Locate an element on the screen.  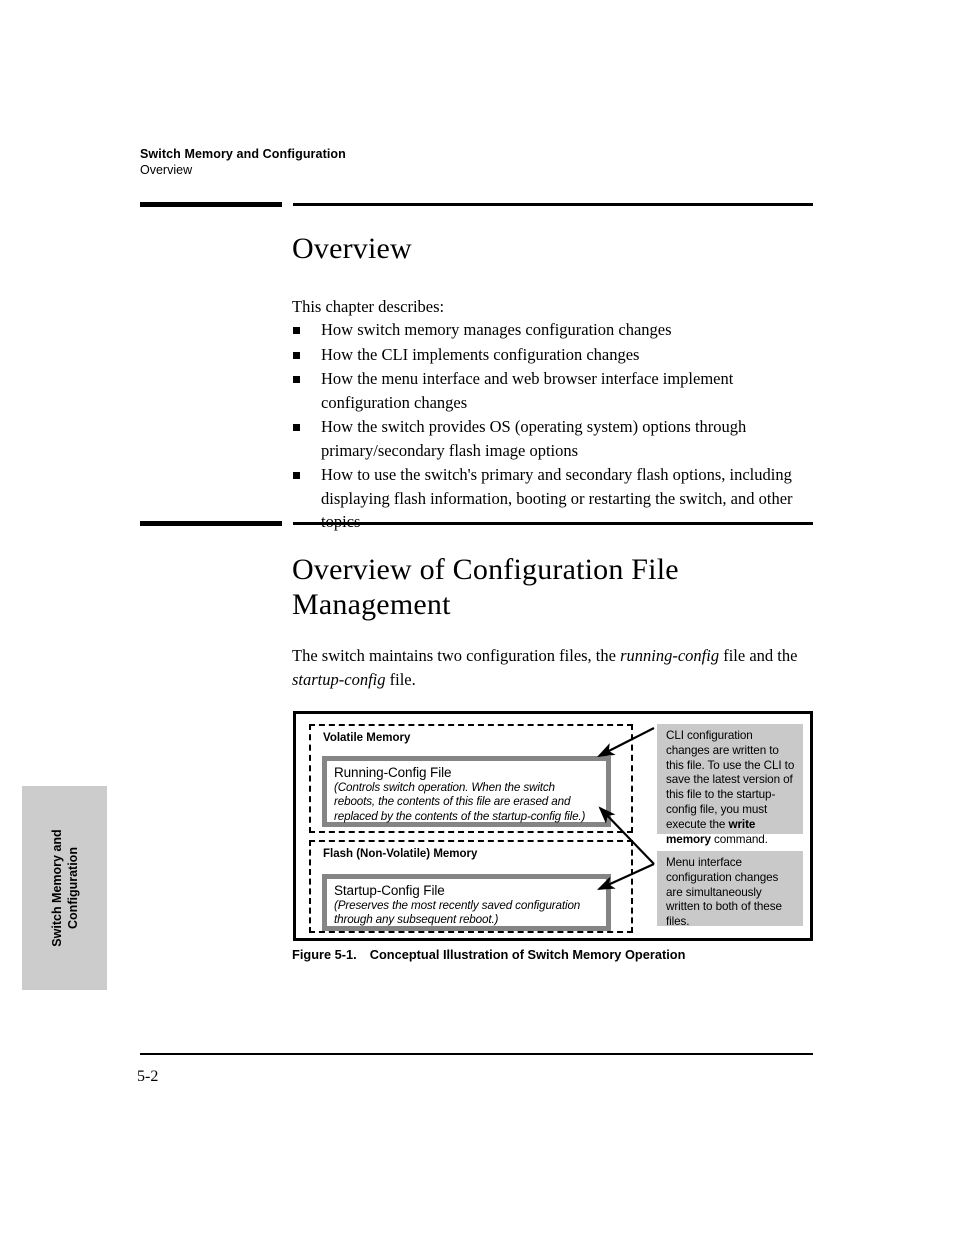
section-rule-long-top is located at coordinates (553, 204).